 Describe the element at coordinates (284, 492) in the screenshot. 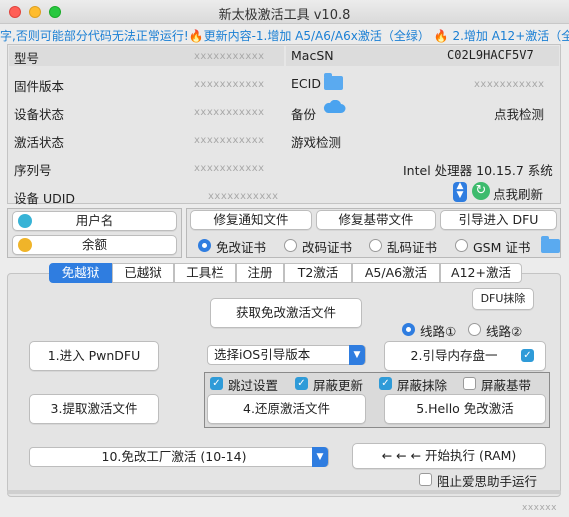

I see `progress-bar` at that location.